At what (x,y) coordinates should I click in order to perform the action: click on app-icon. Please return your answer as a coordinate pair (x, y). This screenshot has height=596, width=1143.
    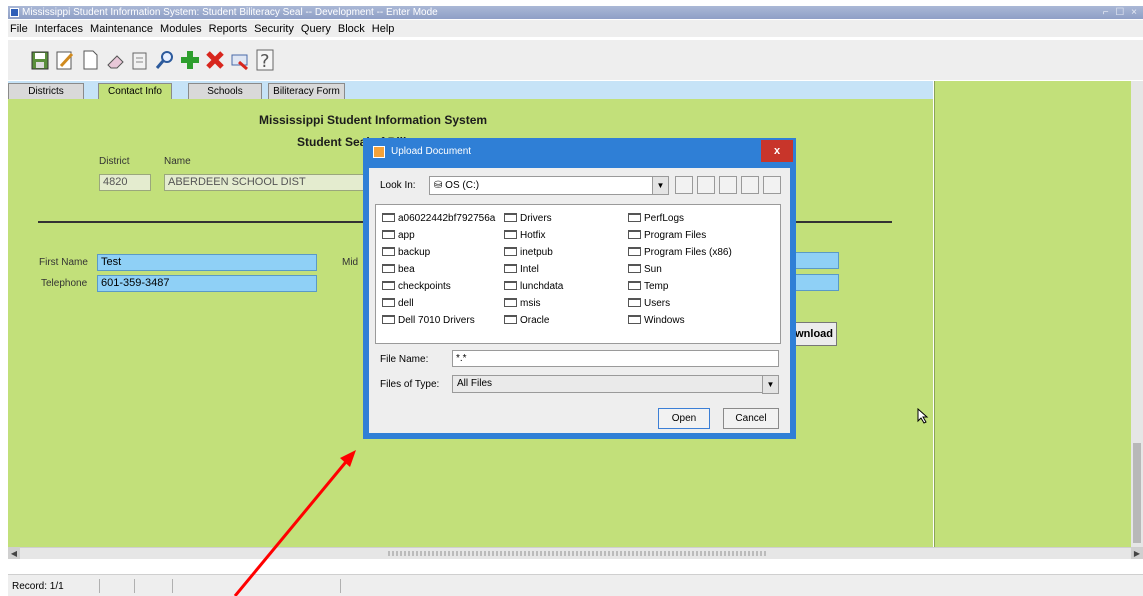
    Looking at the image, I should click on (14, 12).